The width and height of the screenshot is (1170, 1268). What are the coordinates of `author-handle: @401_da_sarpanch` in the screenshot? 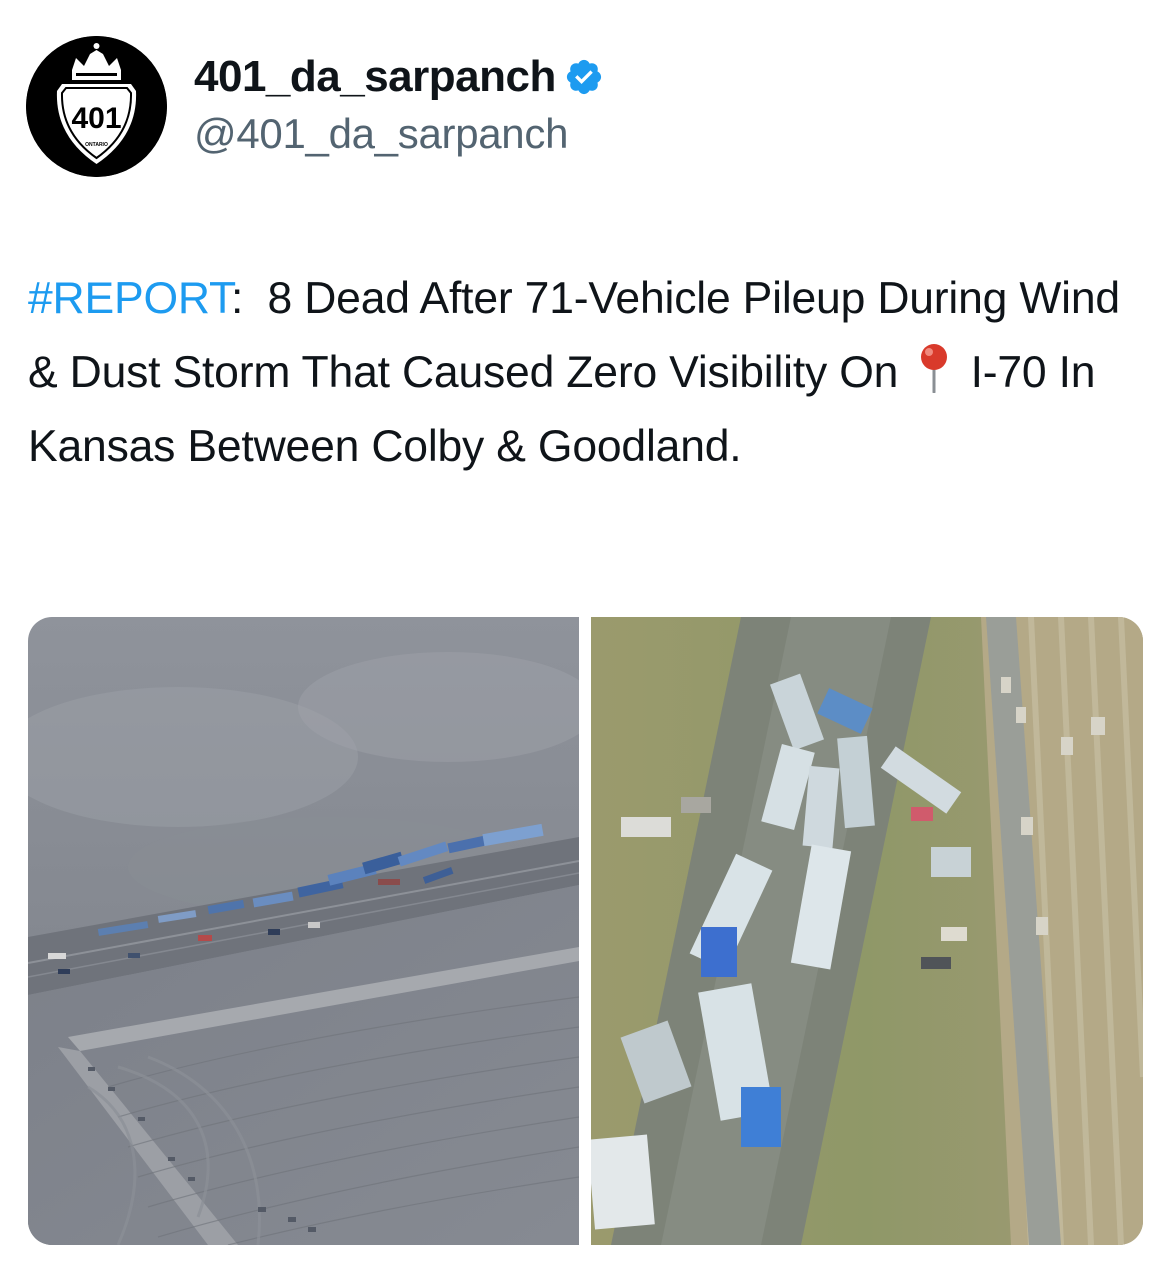 It's located at (399, 134).